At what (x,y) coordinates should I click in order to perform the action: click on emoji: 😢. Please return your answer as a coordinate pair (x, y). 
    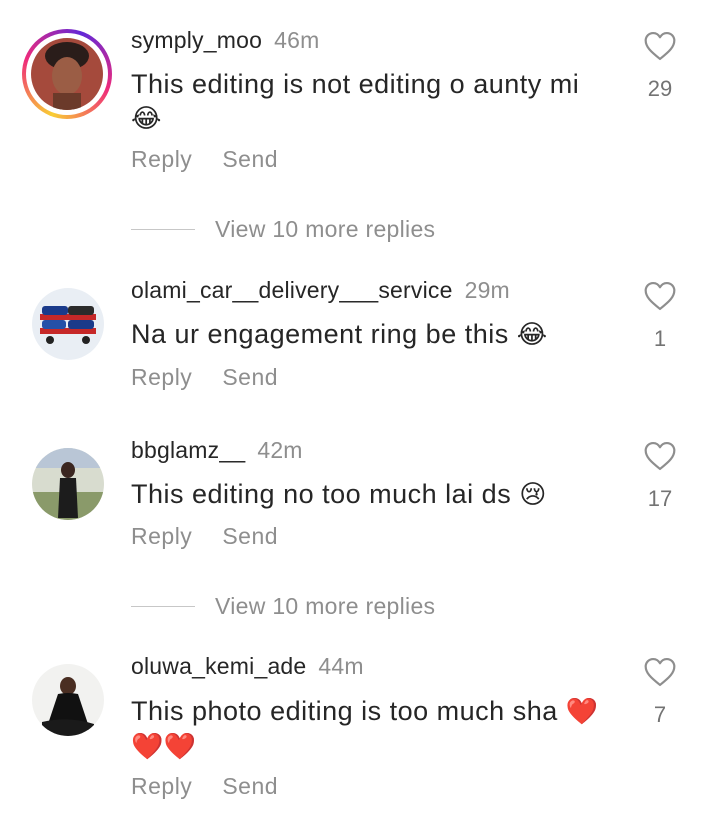
    Looking at the image, I should click on (533, 495).